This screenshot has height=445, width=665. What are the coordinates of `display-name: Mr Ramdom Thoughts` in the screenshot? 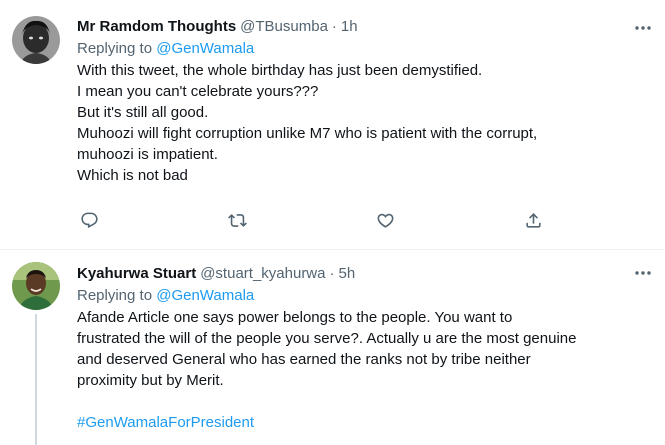 It's located at (156, 27).